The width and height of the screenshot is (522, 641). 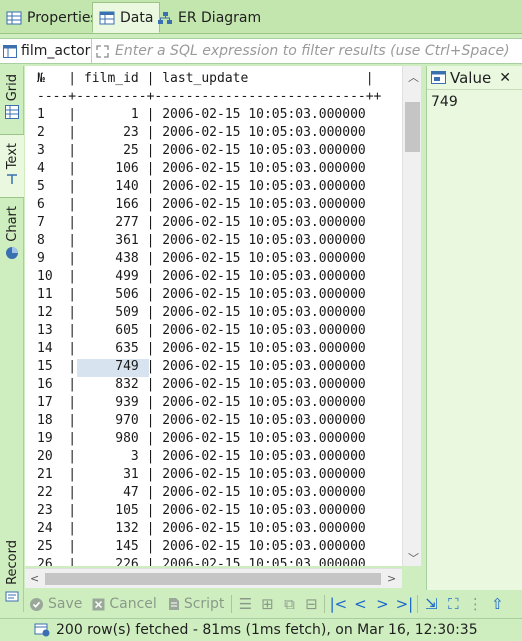 What do you see at coordinates (133, 604) in the screenshot?
I see `cancel-label: Cancel` at bounding box center [133, 604].